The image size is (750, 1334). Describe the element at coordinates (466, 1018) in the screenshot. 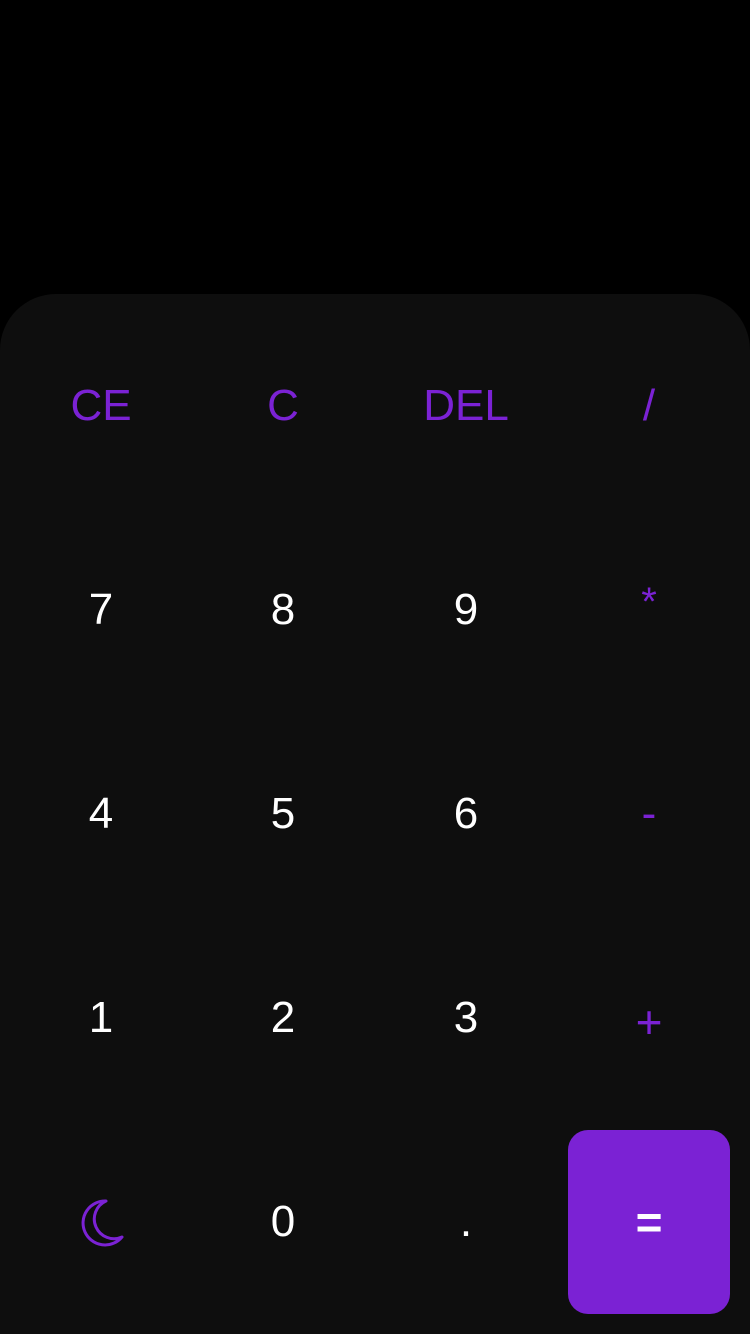

I see `digit-3-button: 3` at that location.